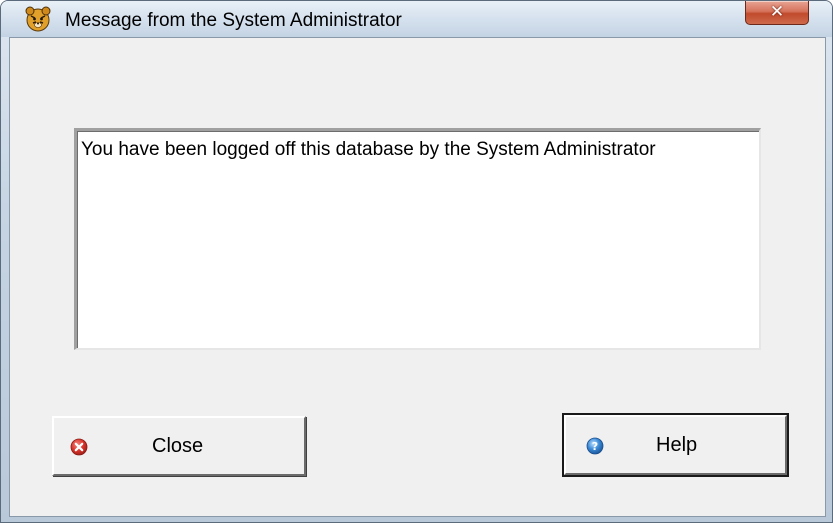 The width and height of the screenshot is (833, 523). I want to click on window-close-button: ✕, so click(777, 13).